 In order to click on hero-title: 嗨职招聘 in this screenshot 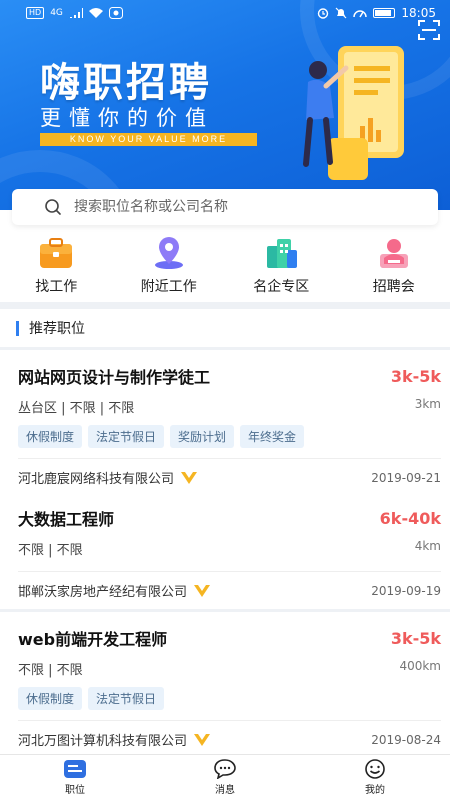, I will do `click(126, 83)`.